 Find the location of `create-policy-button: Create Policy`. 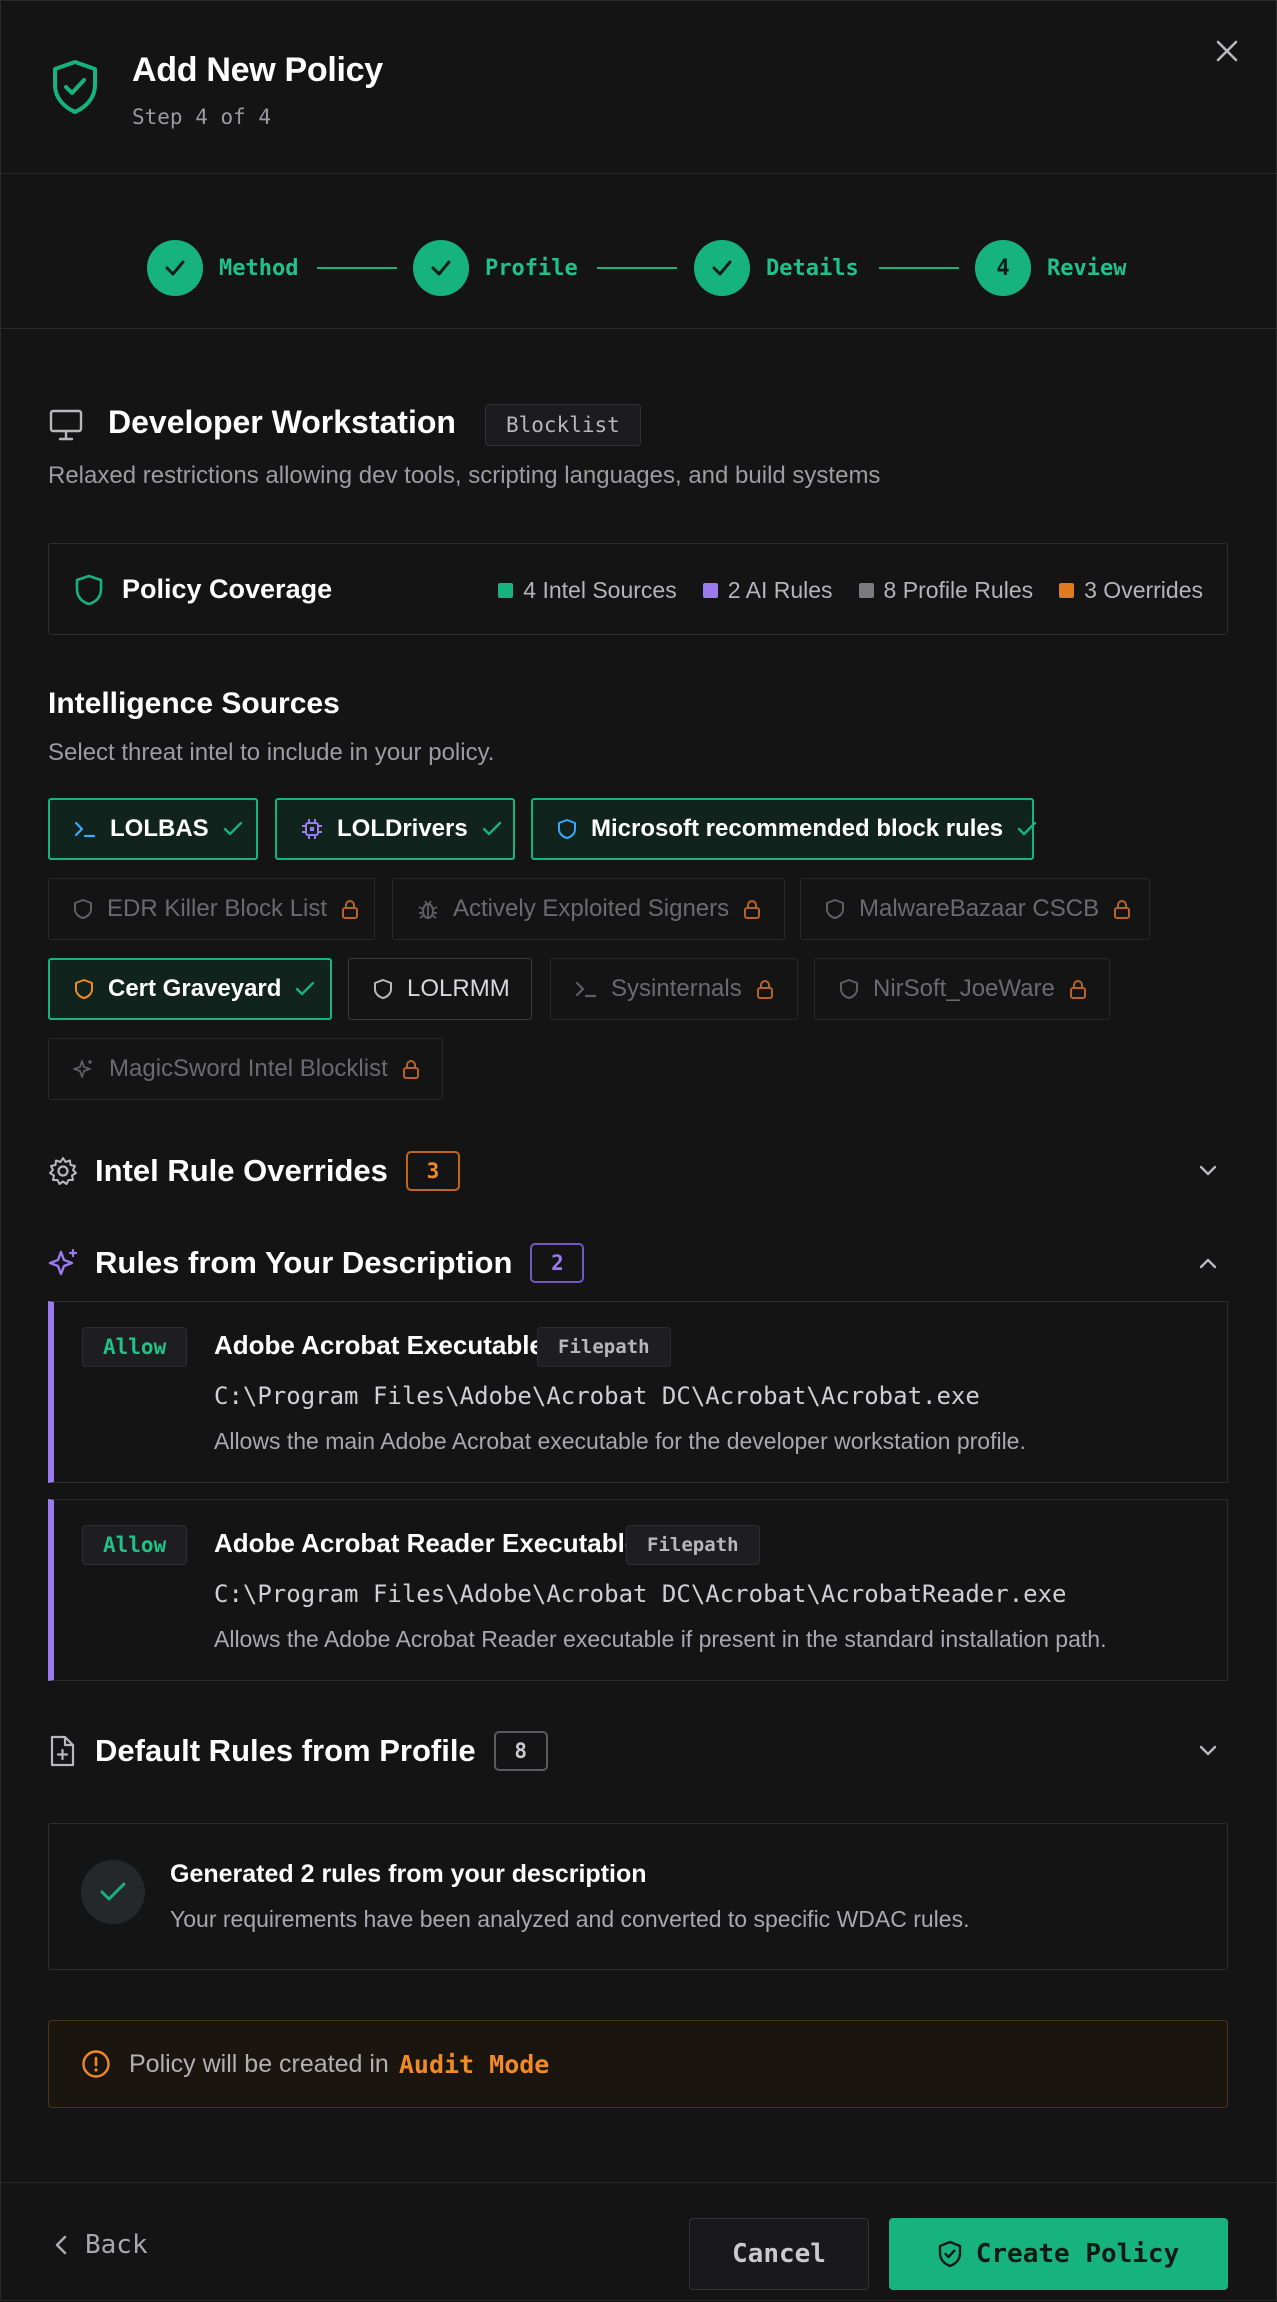

create-policy-button: Create Policy is located at coordinates (1058, 2254).